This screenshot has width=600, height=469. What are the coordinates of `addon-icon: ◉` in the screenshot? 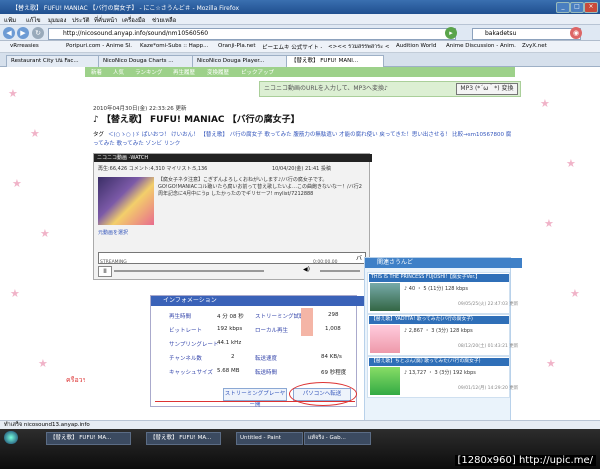 It's located at (576, 33).